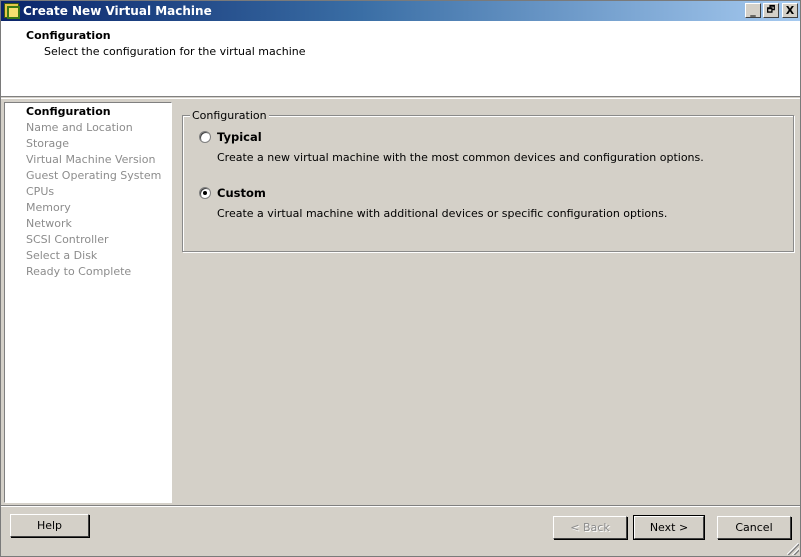  Describe the element at coordinates (205, 137) in the screenshot. I see `typical-radio` at that location.